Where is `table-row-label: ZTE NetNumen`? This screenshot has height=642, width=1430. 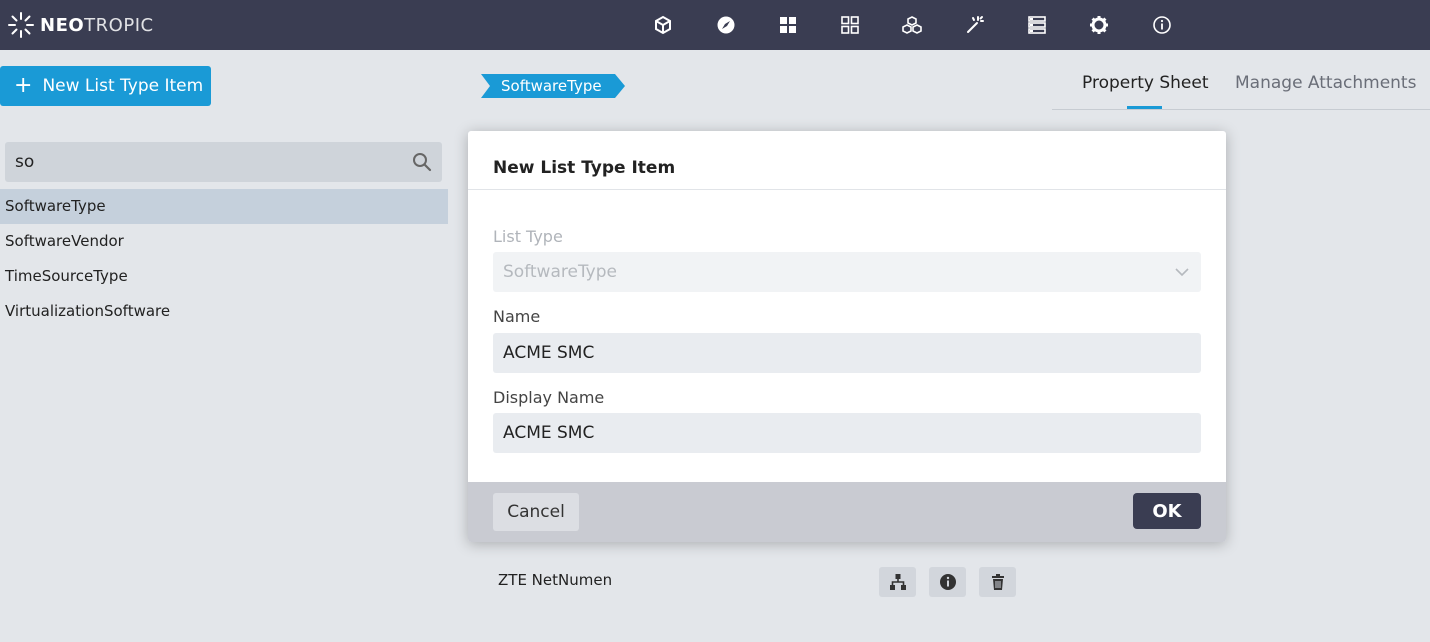 table-row-label: ZTE NetNumen is located at coordinates (555, 580).